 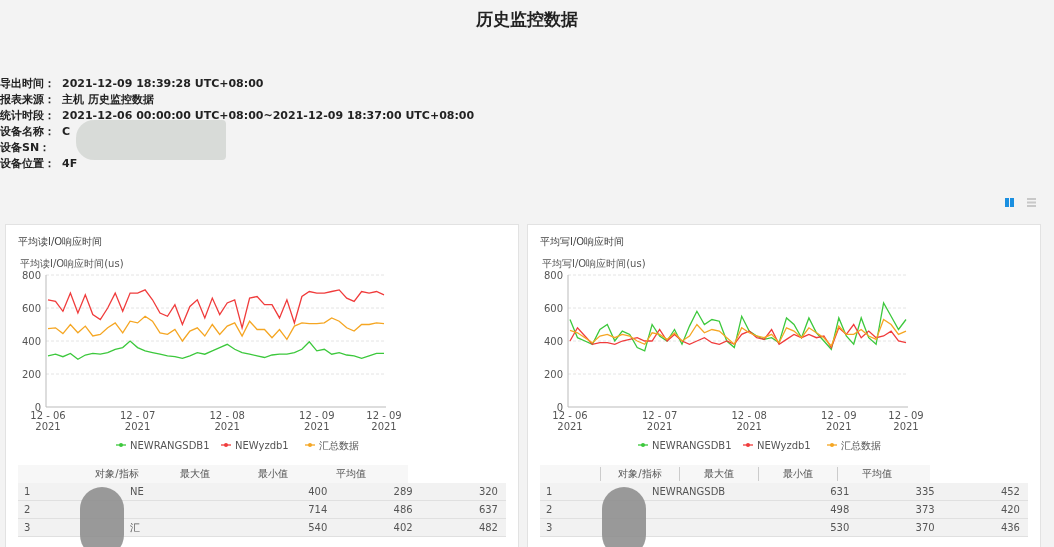 I want to click on info-value: C, so click(x=66, y=132).